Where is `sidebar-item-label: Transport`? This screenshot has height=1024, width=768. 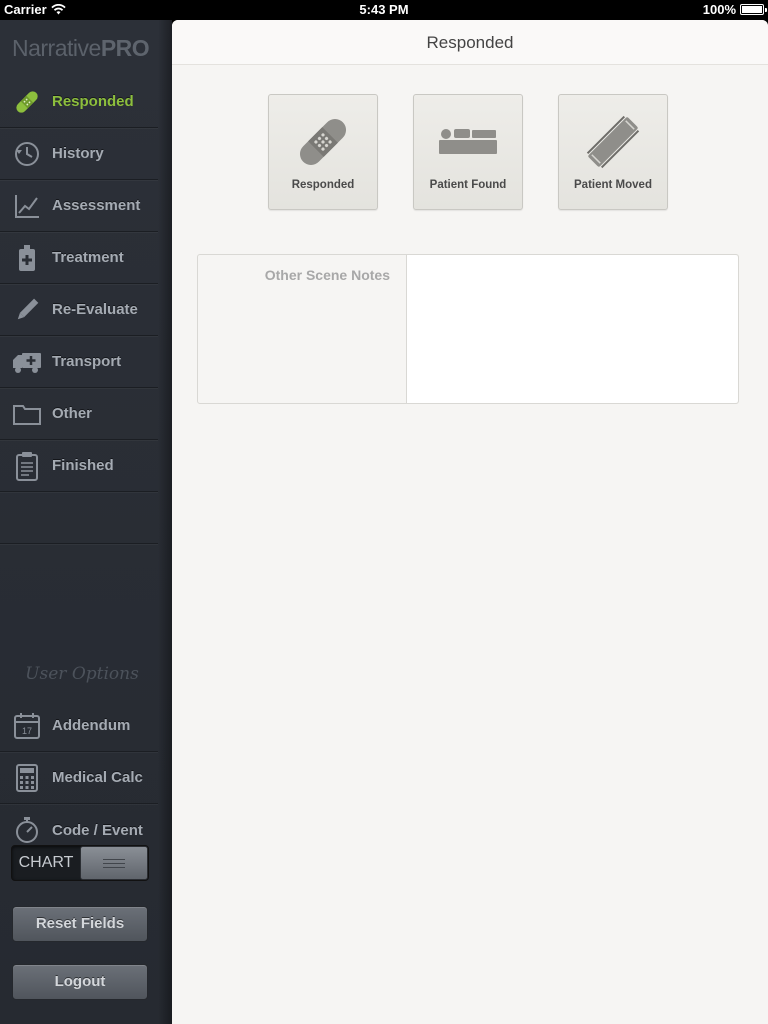 sidebar-item-label: Transport is located at coordinates (87, 361).